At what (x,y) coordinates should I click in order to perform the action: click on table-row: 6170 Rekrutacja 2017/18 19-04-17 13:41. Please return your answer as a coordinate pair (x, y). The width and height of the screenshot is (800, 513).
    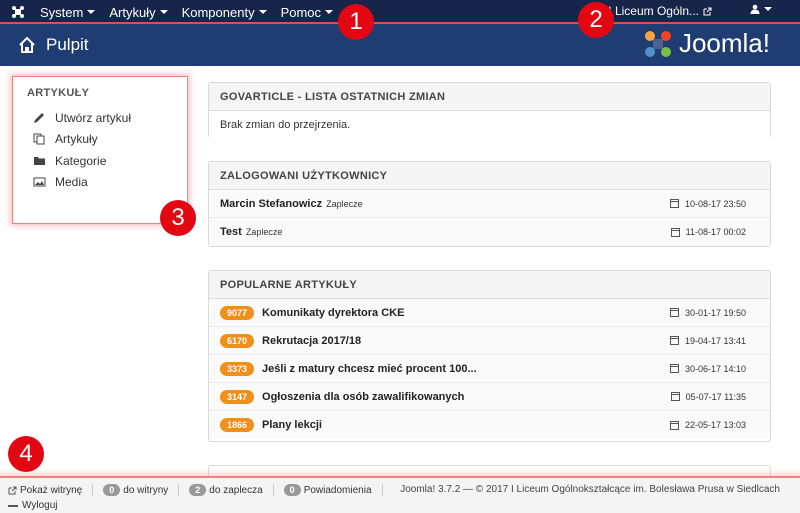
    Looking at the image, I should click on (489, 341).